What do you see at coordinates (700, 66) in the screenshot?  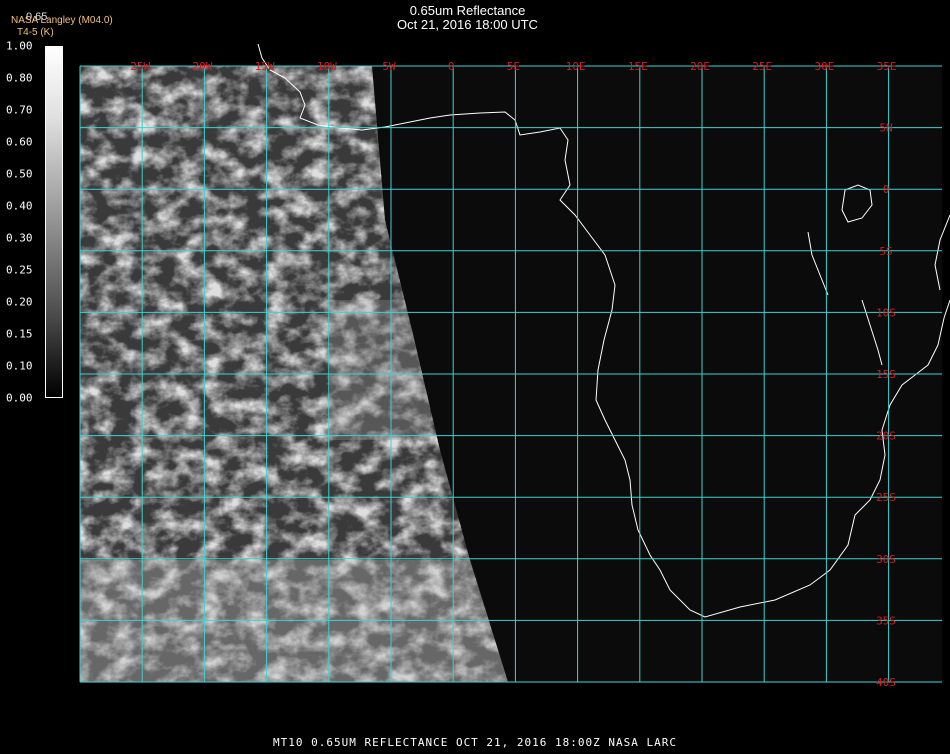 I see `longitude-label: 20E` at bounding box center [700, 66].